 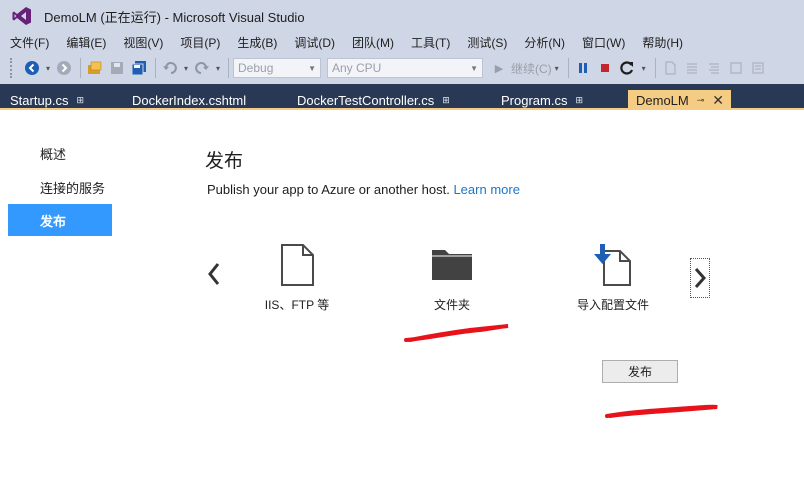 I want to click on menu-edit: 编辑(E), so click(x=84, y=42).